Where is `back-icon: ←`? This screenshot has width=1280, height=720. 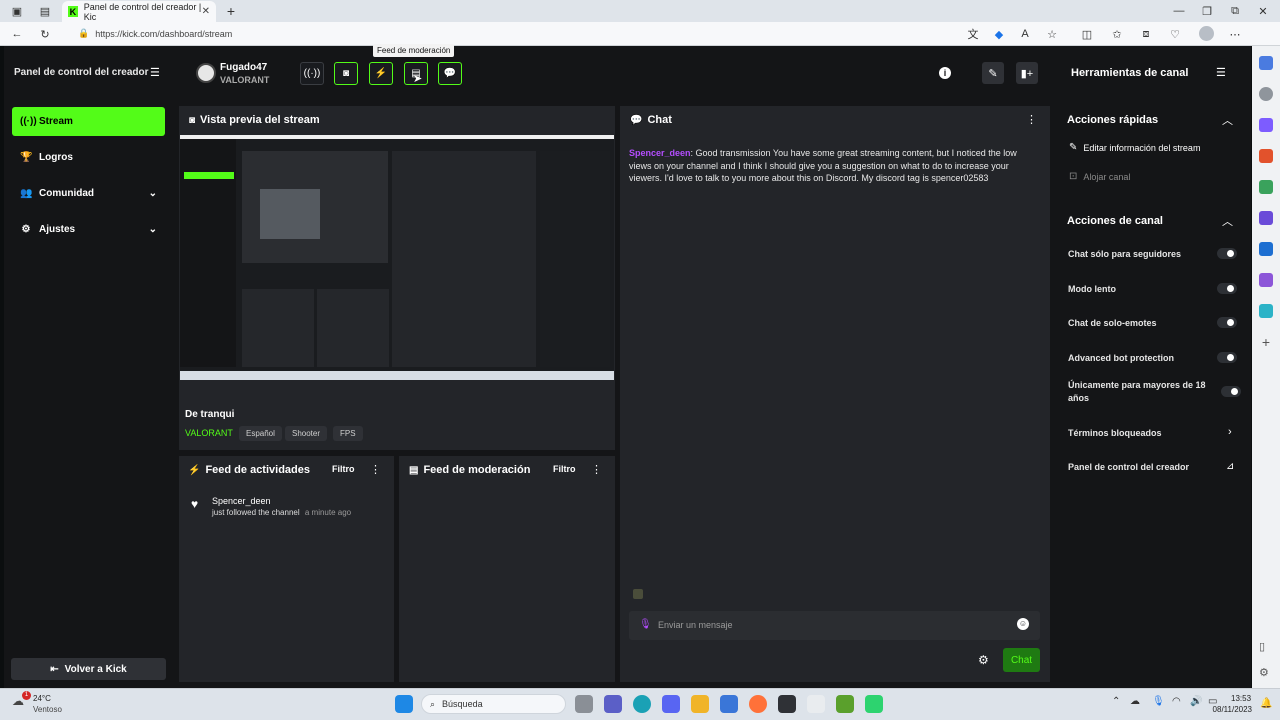 back-icon: ← is located at coordinates (17, 34).